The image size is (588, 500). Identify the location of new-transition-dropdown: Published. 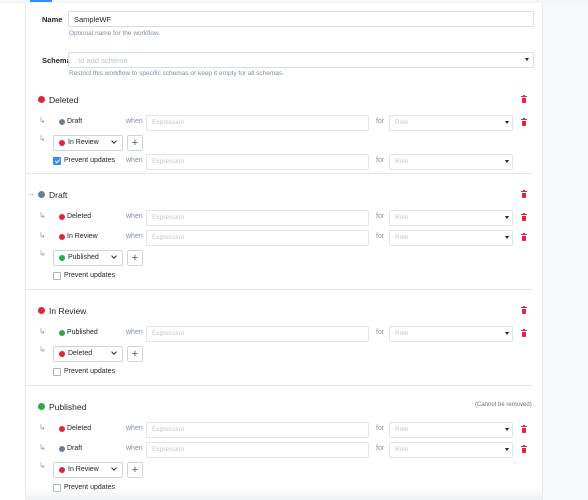
(88, 258).